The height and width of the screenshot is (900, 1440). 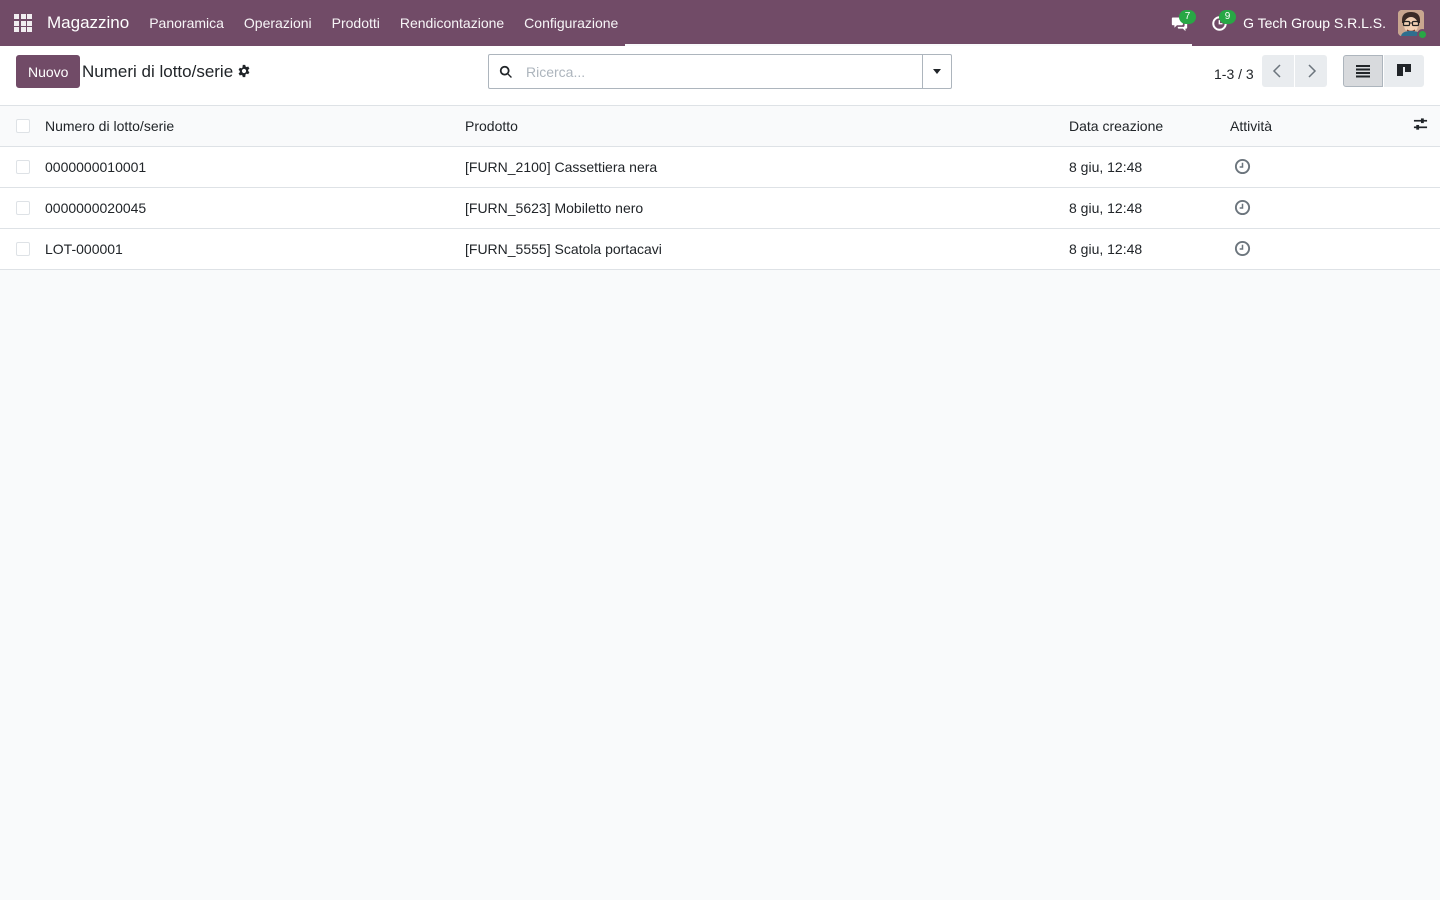 I want to click on company-switcher: G Tech Group S.R.L.S., so click(x=1318, y=23).